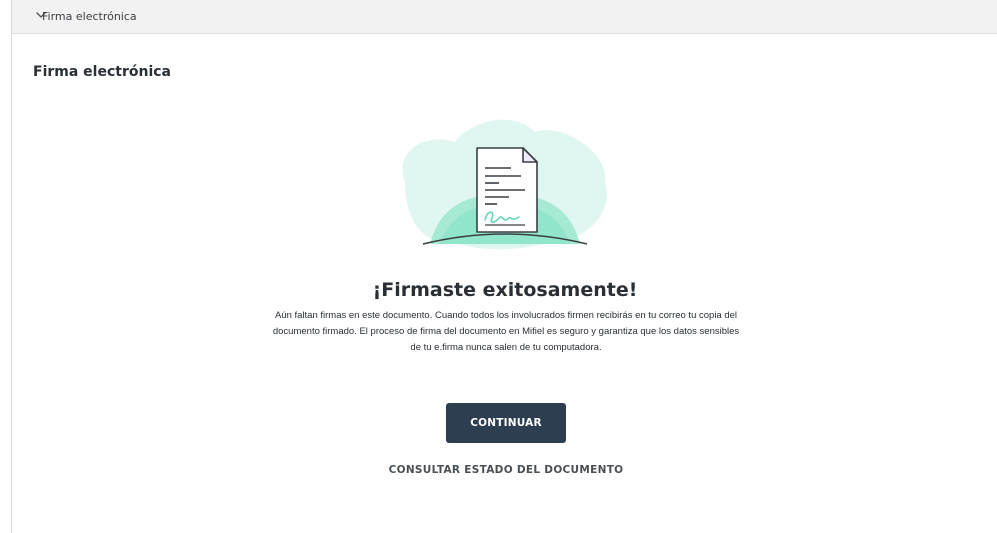 Image resolution: width=997 pixels, height=533 pixels. What do you see at coordinates (507, 190) in the screenshot?
I see `document-icon` at bounding box center [507, 190].